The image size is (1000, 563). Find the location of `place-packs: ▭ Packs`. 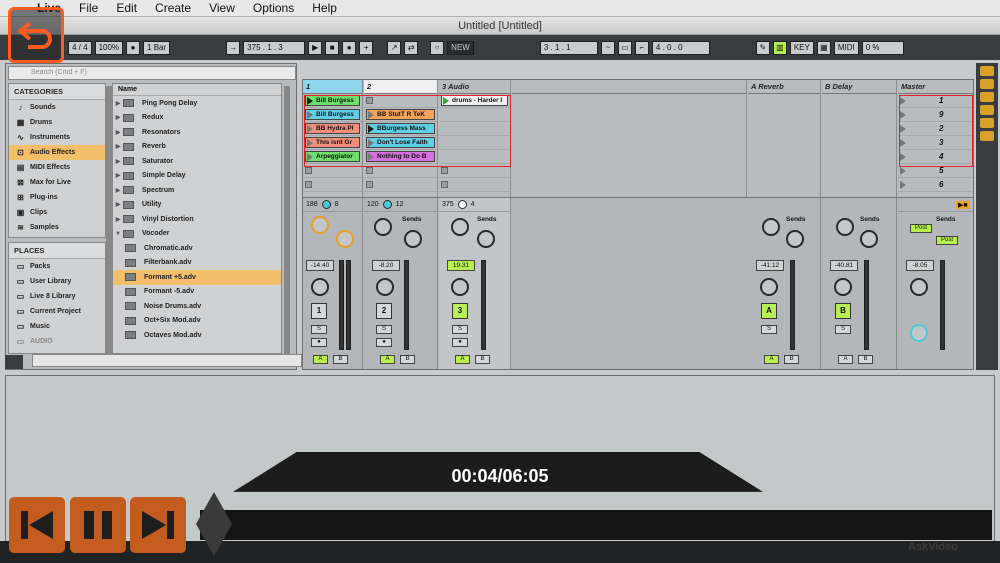

place-packs: ▭ Packs is located at coordinates (57, 266).